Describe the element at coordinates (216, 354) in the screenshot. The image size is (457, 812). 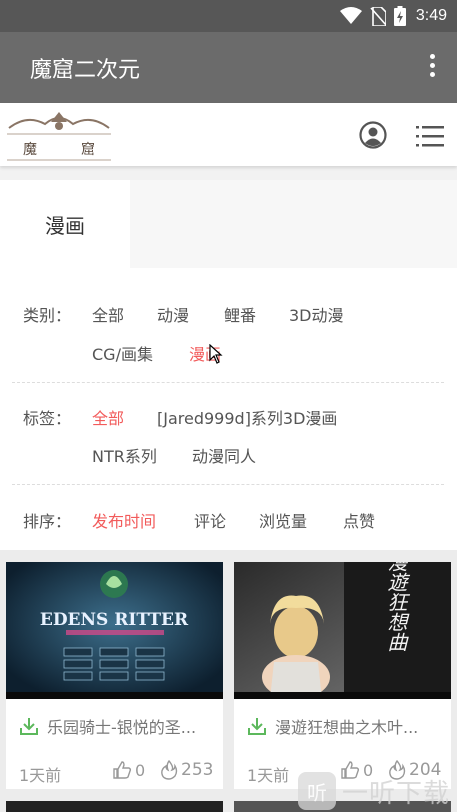
I see `mouse-cursor-icon` at that location.